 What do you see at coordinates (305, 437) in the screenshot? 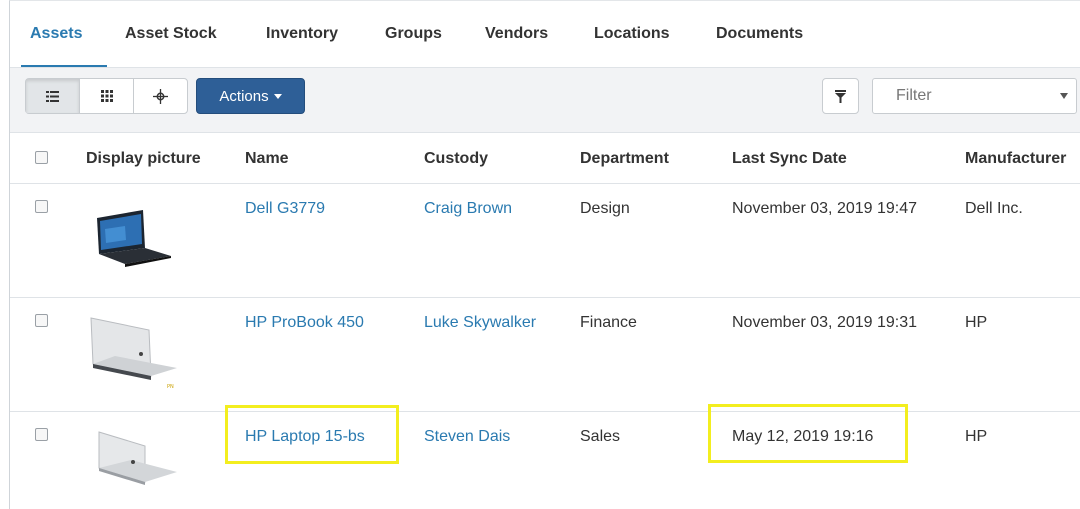
I see `asset-name-link: HP Laptop 15-bs` at bounding box center [305, 437].